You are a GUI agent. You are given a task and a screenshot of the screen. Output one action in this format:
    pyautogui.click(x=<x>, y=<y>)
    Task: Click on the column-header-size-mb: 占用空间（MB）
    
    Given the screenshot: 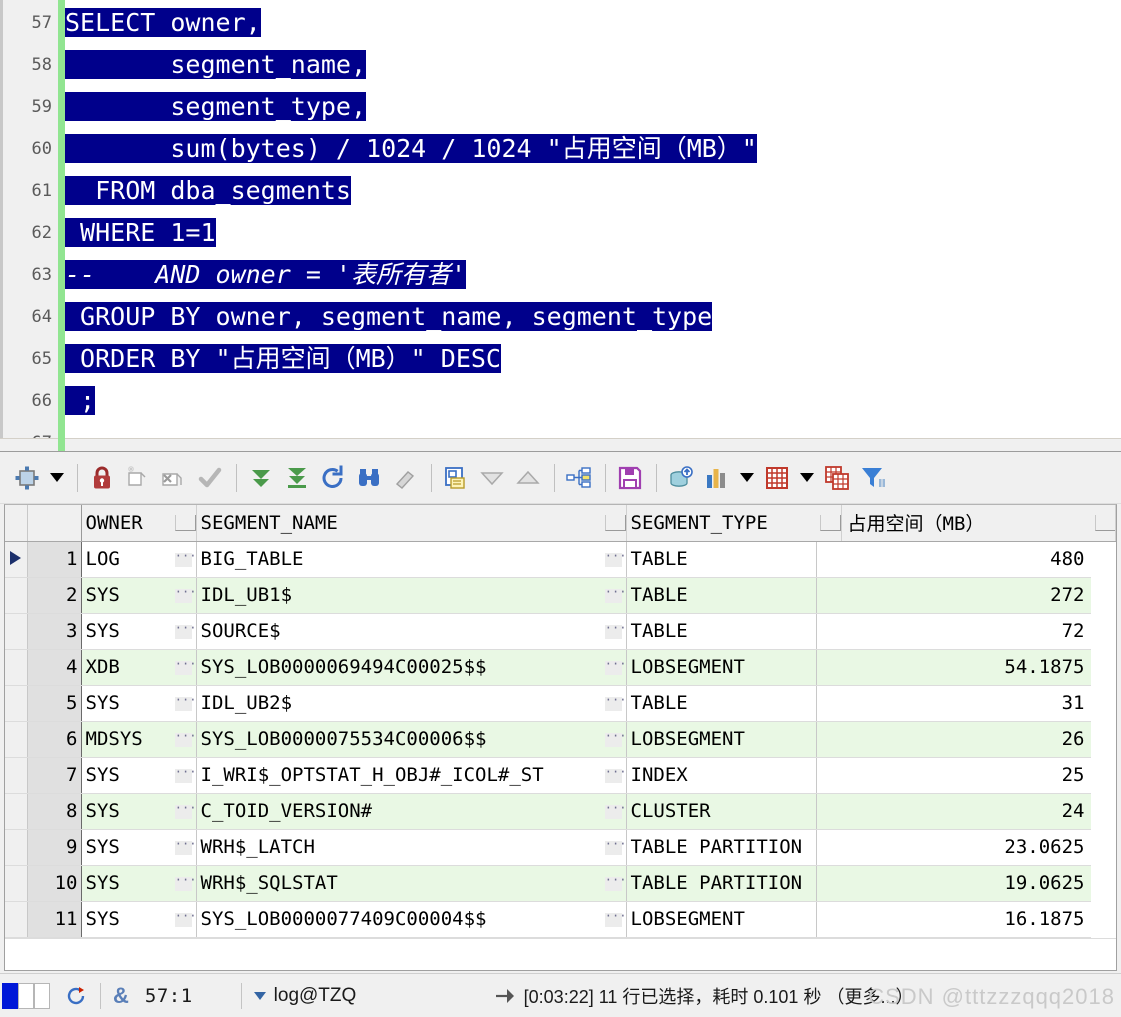 What is the action you would take?
    pyautogui.click(x=966, y=523)
    